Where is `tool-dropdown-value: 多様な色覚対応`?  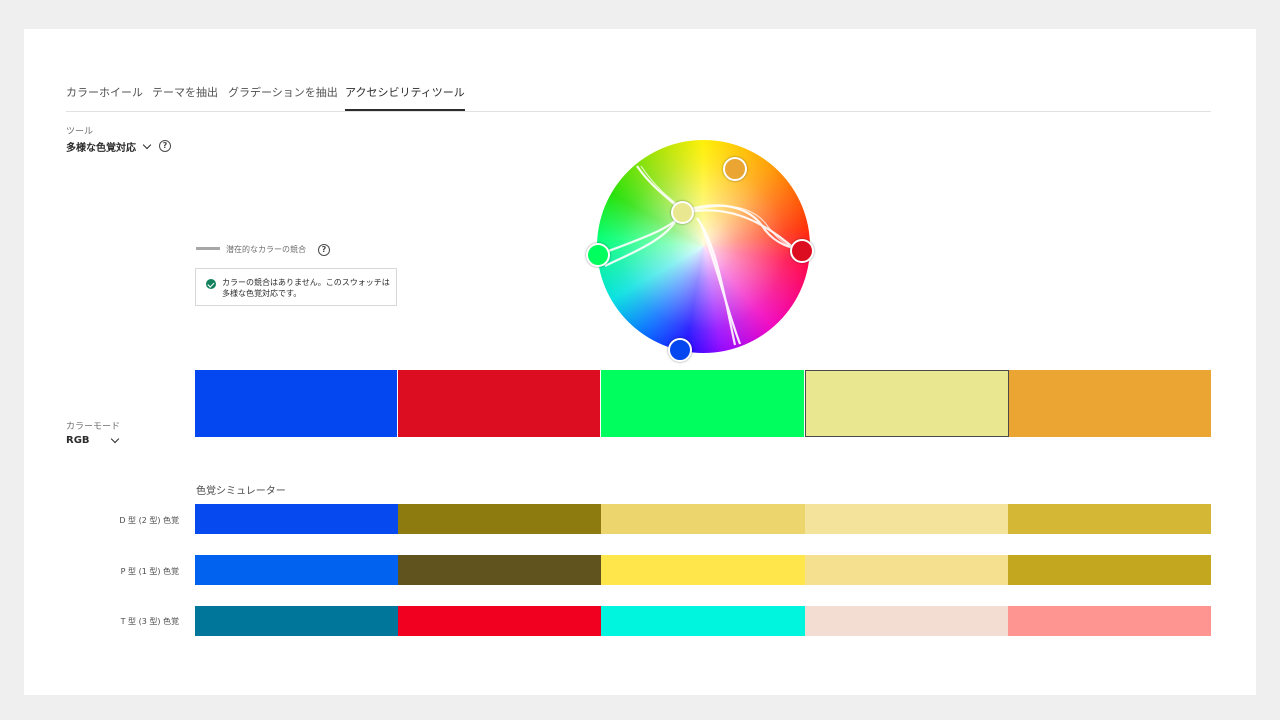
tool-dropdown-value: 多様な色覚対応 is located at coordinates (101, 148).